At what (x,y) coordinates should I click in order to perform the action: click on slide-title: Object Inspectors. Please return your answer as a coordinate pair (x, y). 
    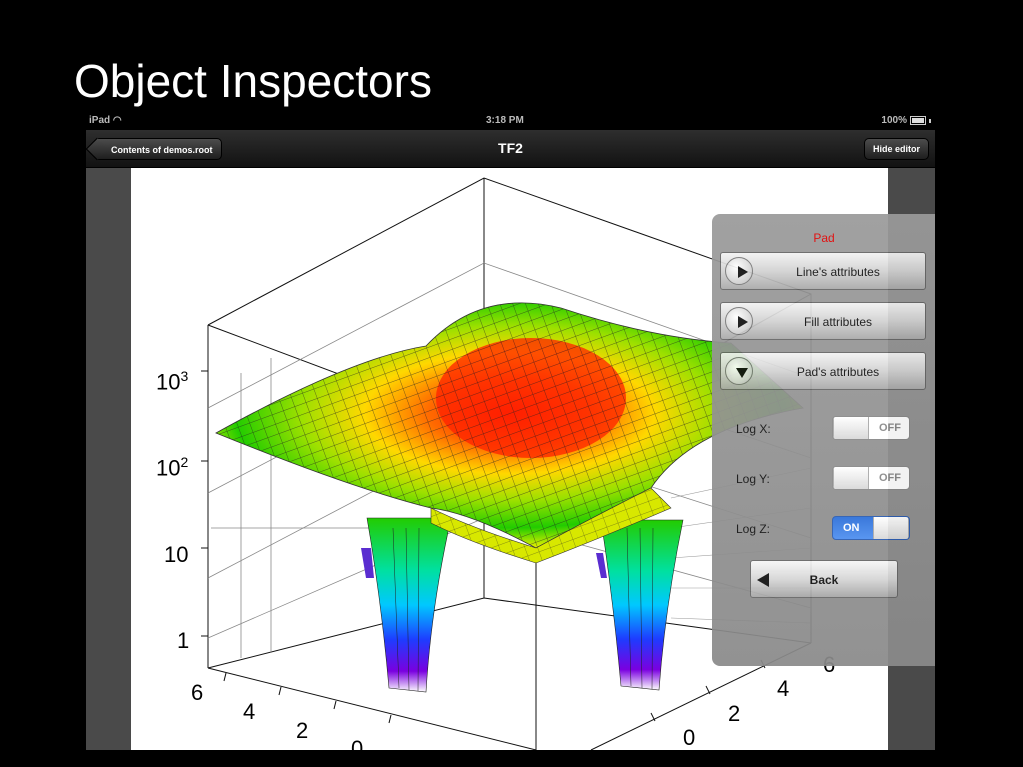
    Looking at the image, I should click on (253, 81).